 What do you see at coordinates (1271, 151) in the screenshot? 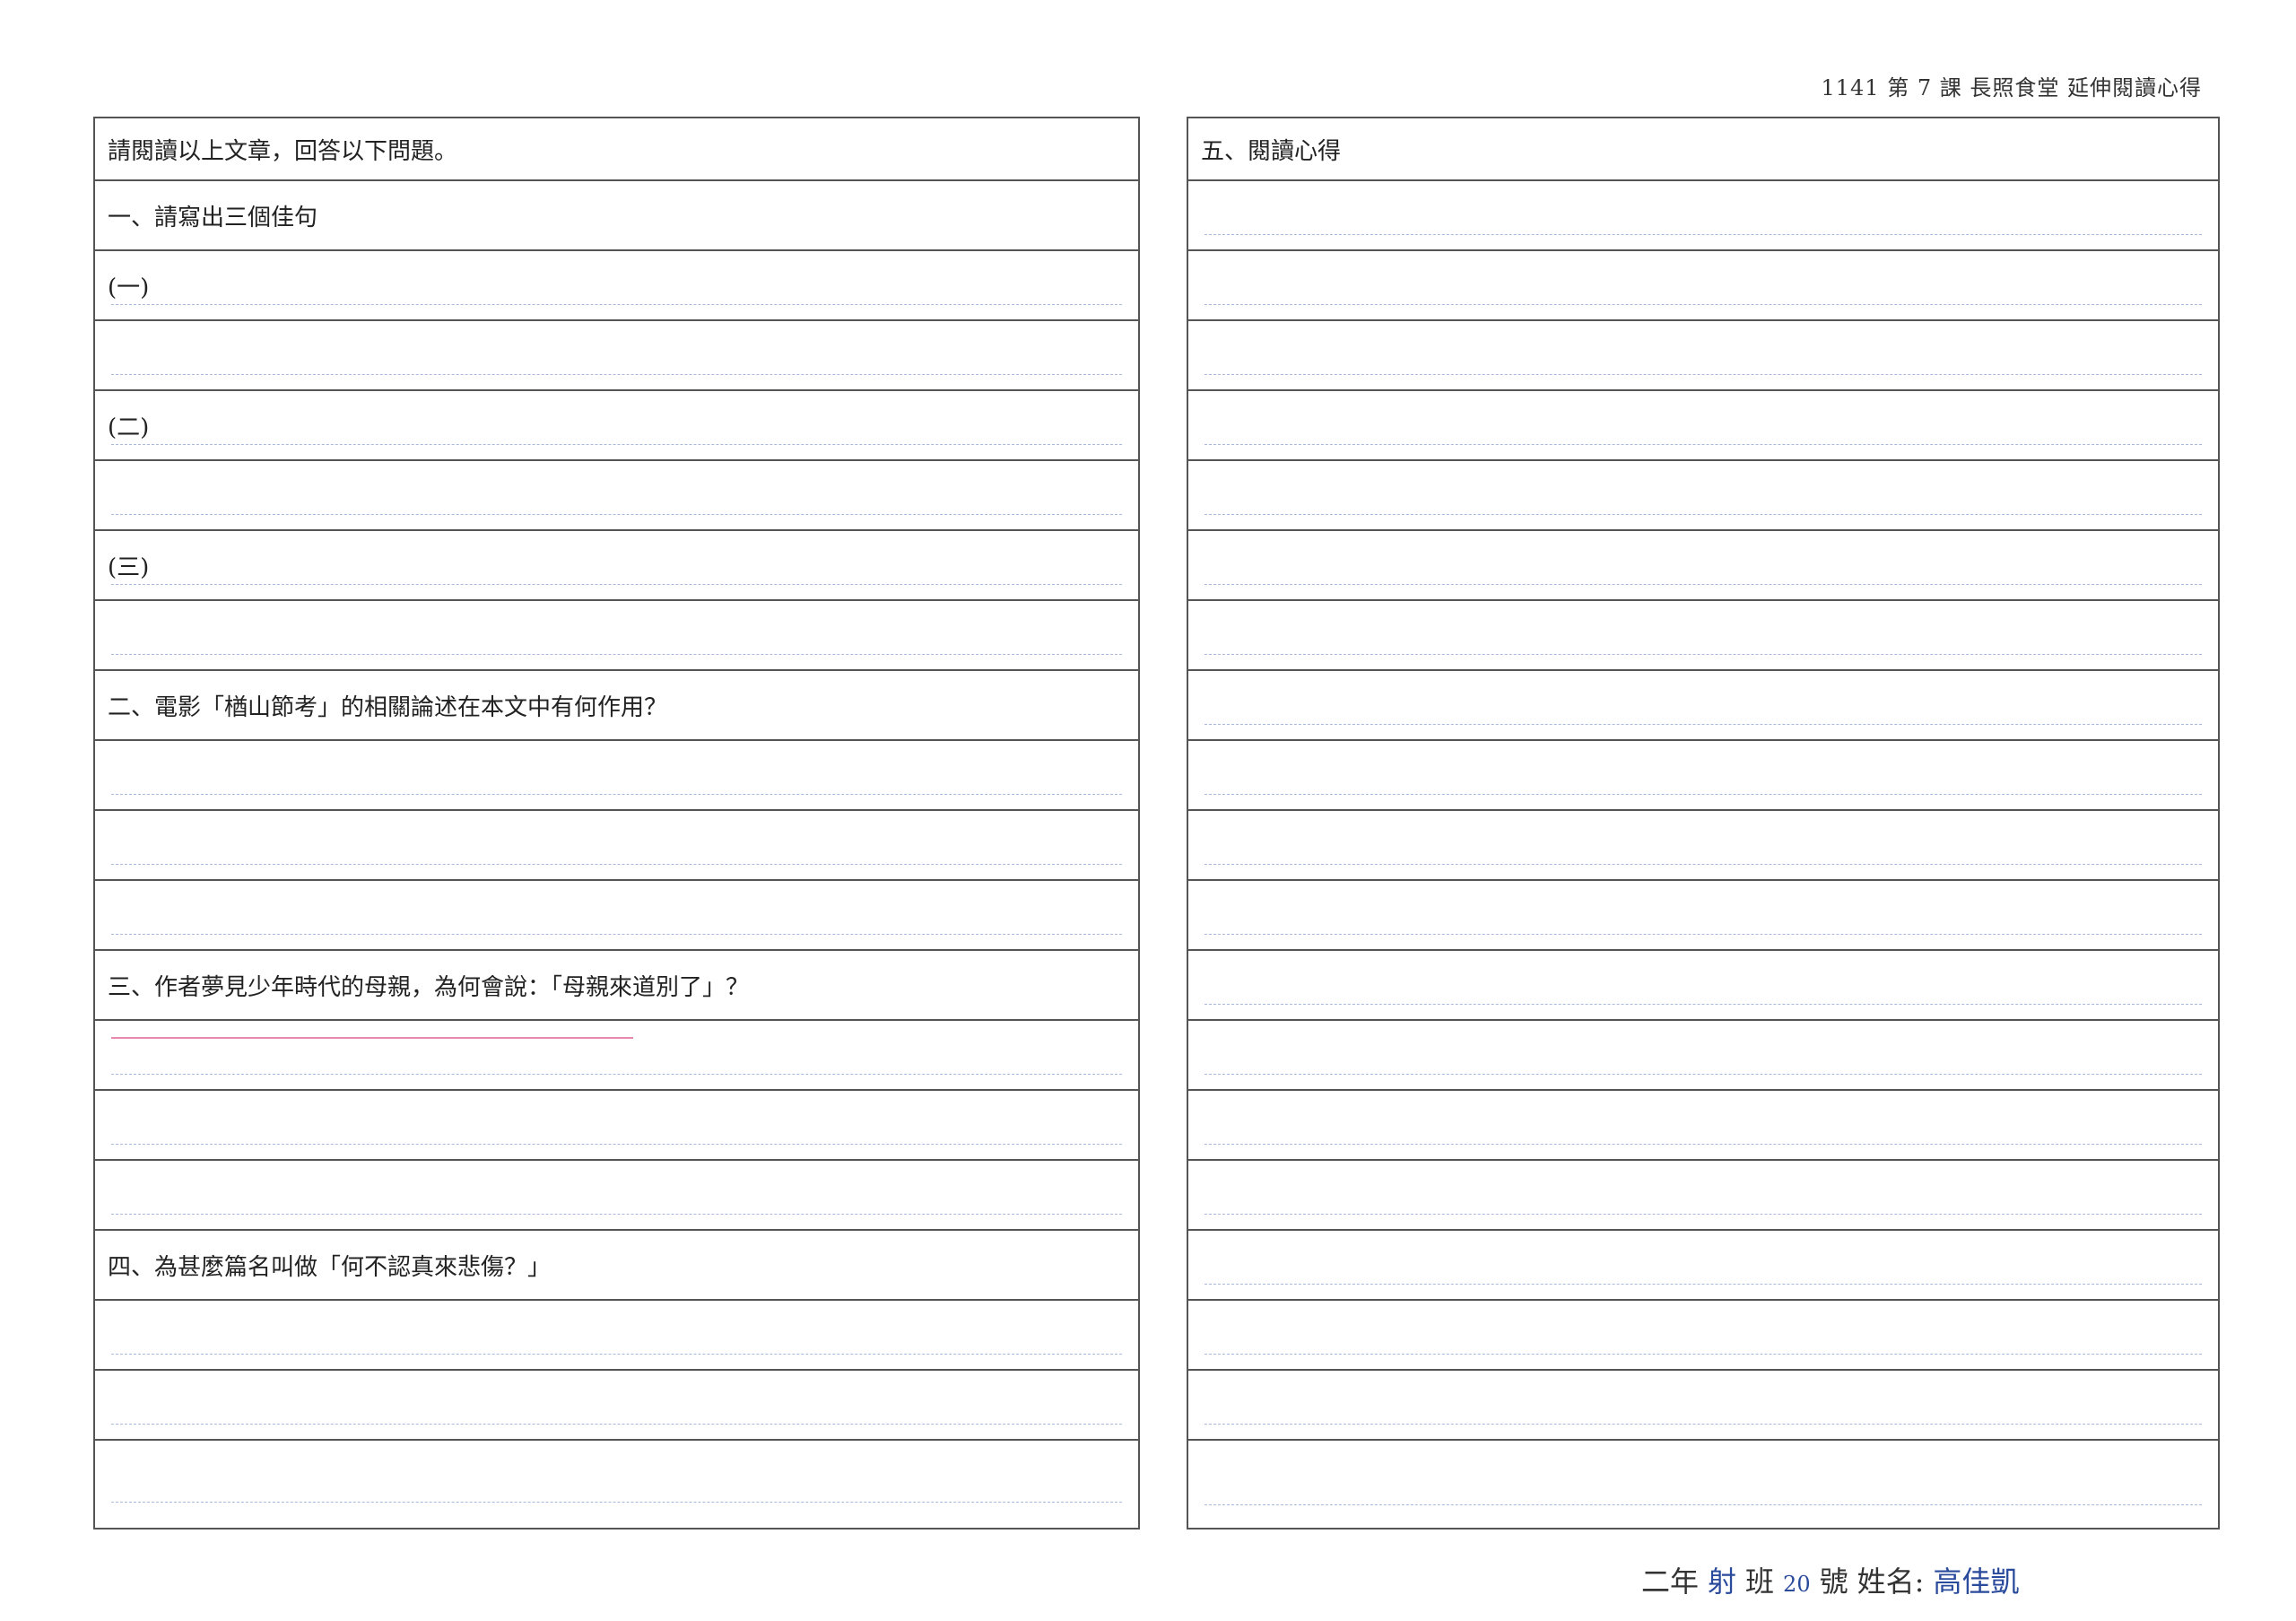
I see `question-5-text: 五、閱讀心得` at bounding box center [1271, 151].